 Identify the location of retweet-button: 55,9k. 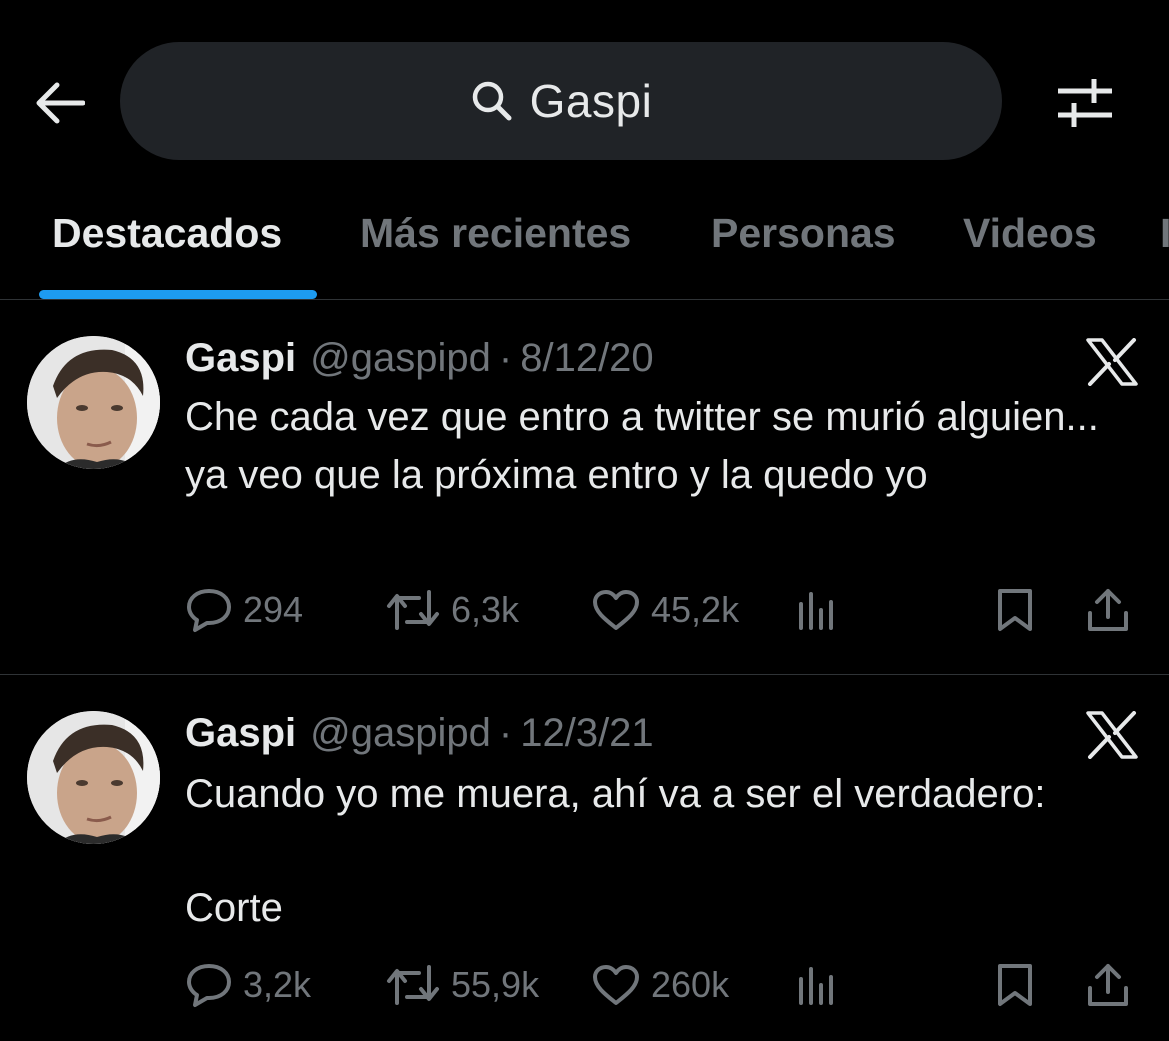
(462, 985).